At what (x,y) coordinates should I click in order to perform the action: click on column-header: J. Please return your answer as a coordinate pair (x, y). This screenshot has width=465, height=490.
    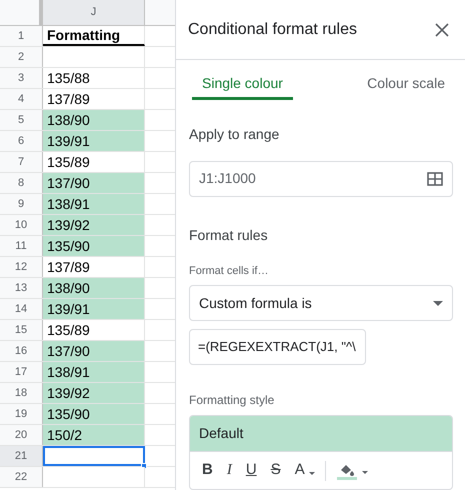
    Looking at the image, I should click on (94, 12).